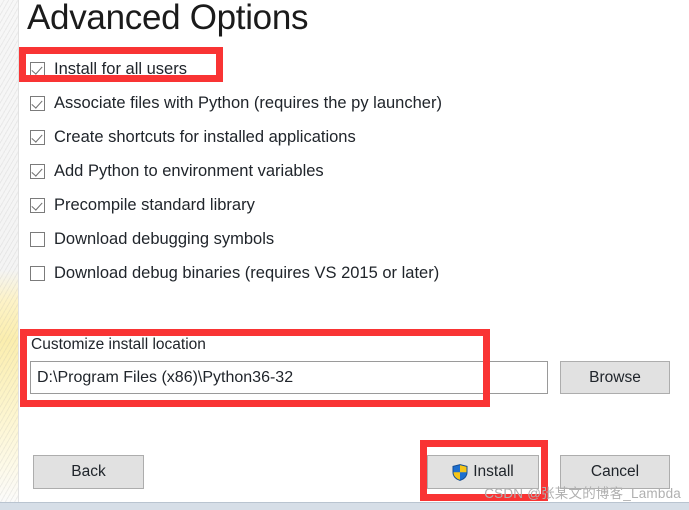  I want to click on banner-strip-texture, so click(9, 251).